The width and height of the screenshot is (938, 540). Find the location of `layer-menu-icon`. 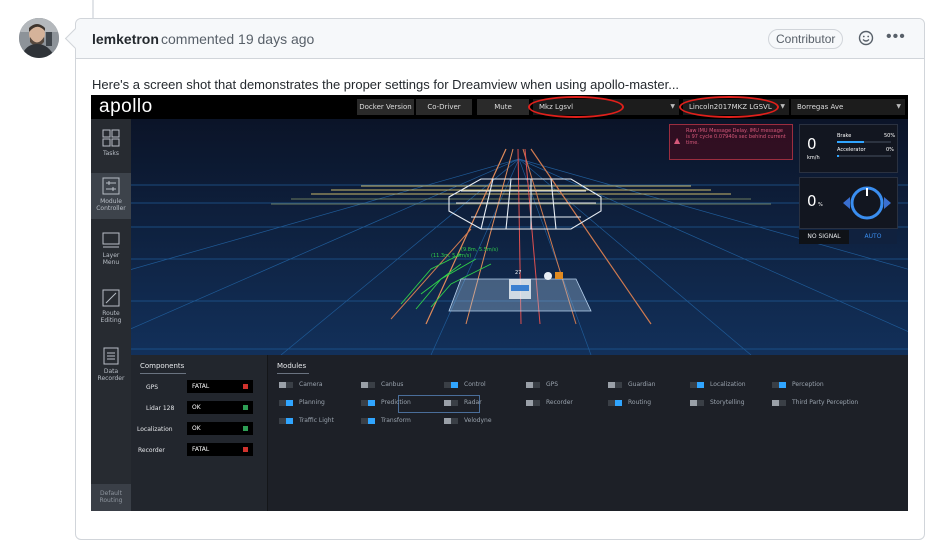

layer-menu-icon is located at coordinates (111, 240).